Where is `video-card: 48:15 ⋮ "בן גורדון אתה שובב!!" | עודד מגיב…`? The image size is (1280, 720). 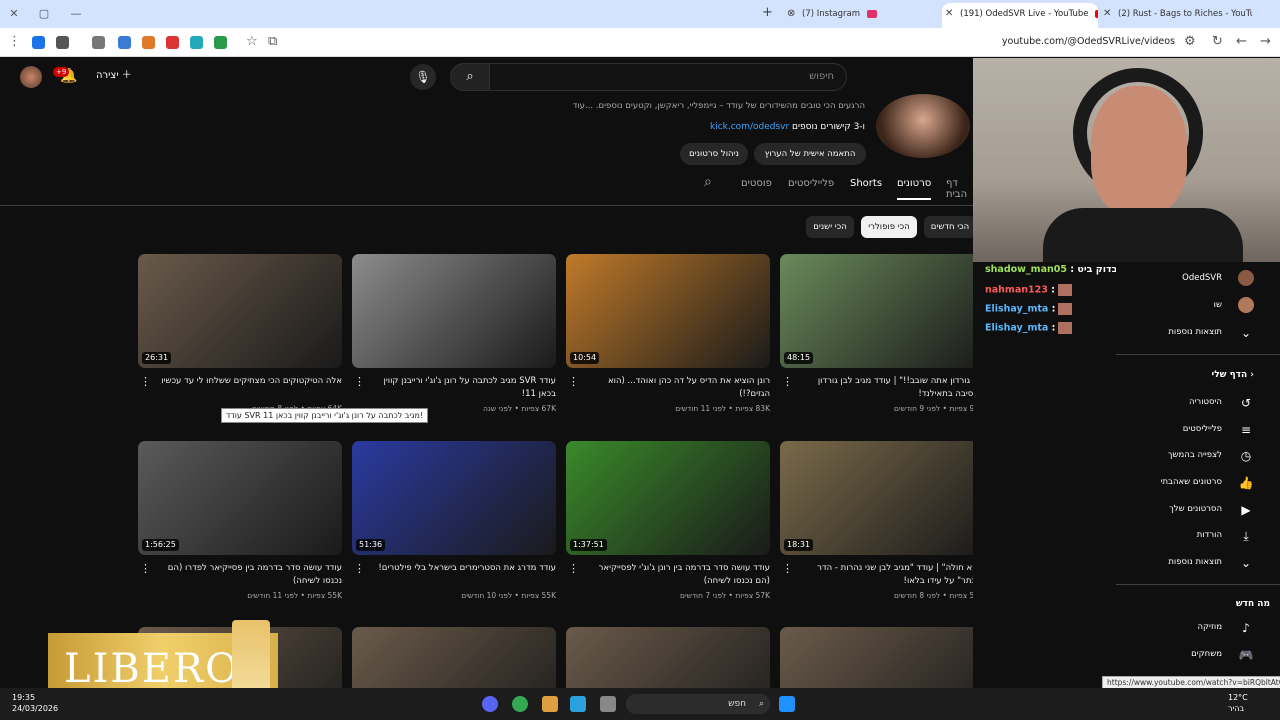
video-card: 48:15 ⋮ "בן גורדון אתה שובב!!" | עודד מגיב… is located at coordinates (876, 341).